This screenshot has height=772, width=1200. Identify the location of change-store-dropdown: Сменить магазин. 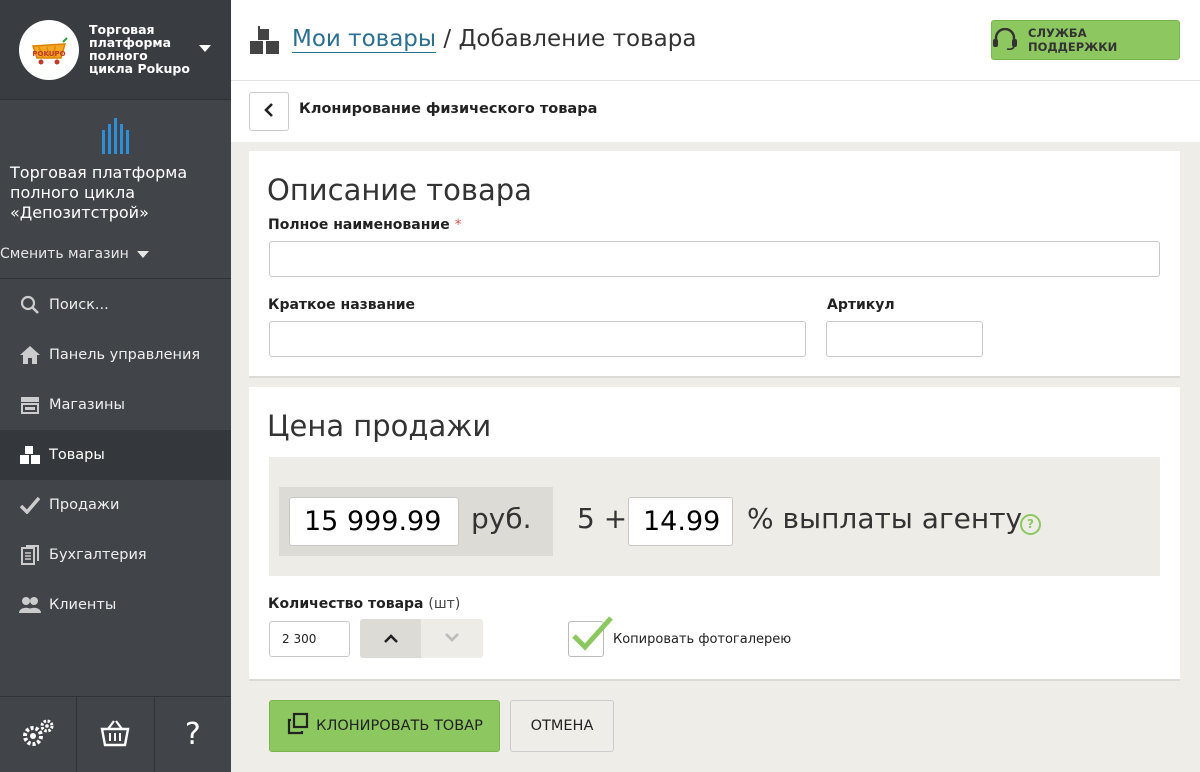
(115, 254).